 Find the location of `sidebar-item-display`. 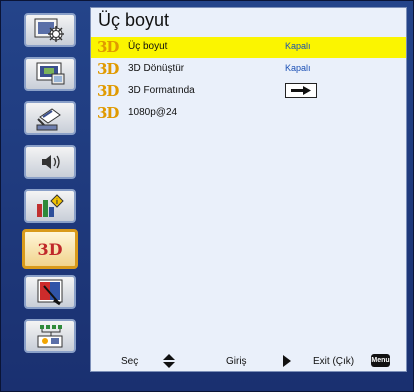

sidebar-item-display is located at coordinates (50, 74).